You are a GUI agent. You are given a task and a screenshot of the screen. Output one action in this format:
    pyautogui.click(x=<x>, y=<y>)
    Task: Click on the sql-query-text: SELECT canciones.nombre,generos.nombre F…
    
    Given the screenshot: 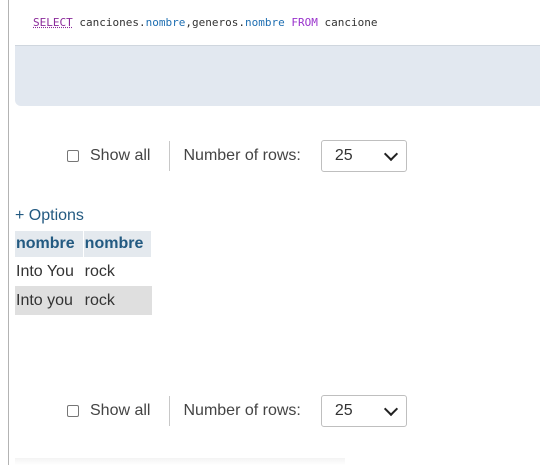 What is the action you would take?
    pyautogui.click(x=277, y=23)
    